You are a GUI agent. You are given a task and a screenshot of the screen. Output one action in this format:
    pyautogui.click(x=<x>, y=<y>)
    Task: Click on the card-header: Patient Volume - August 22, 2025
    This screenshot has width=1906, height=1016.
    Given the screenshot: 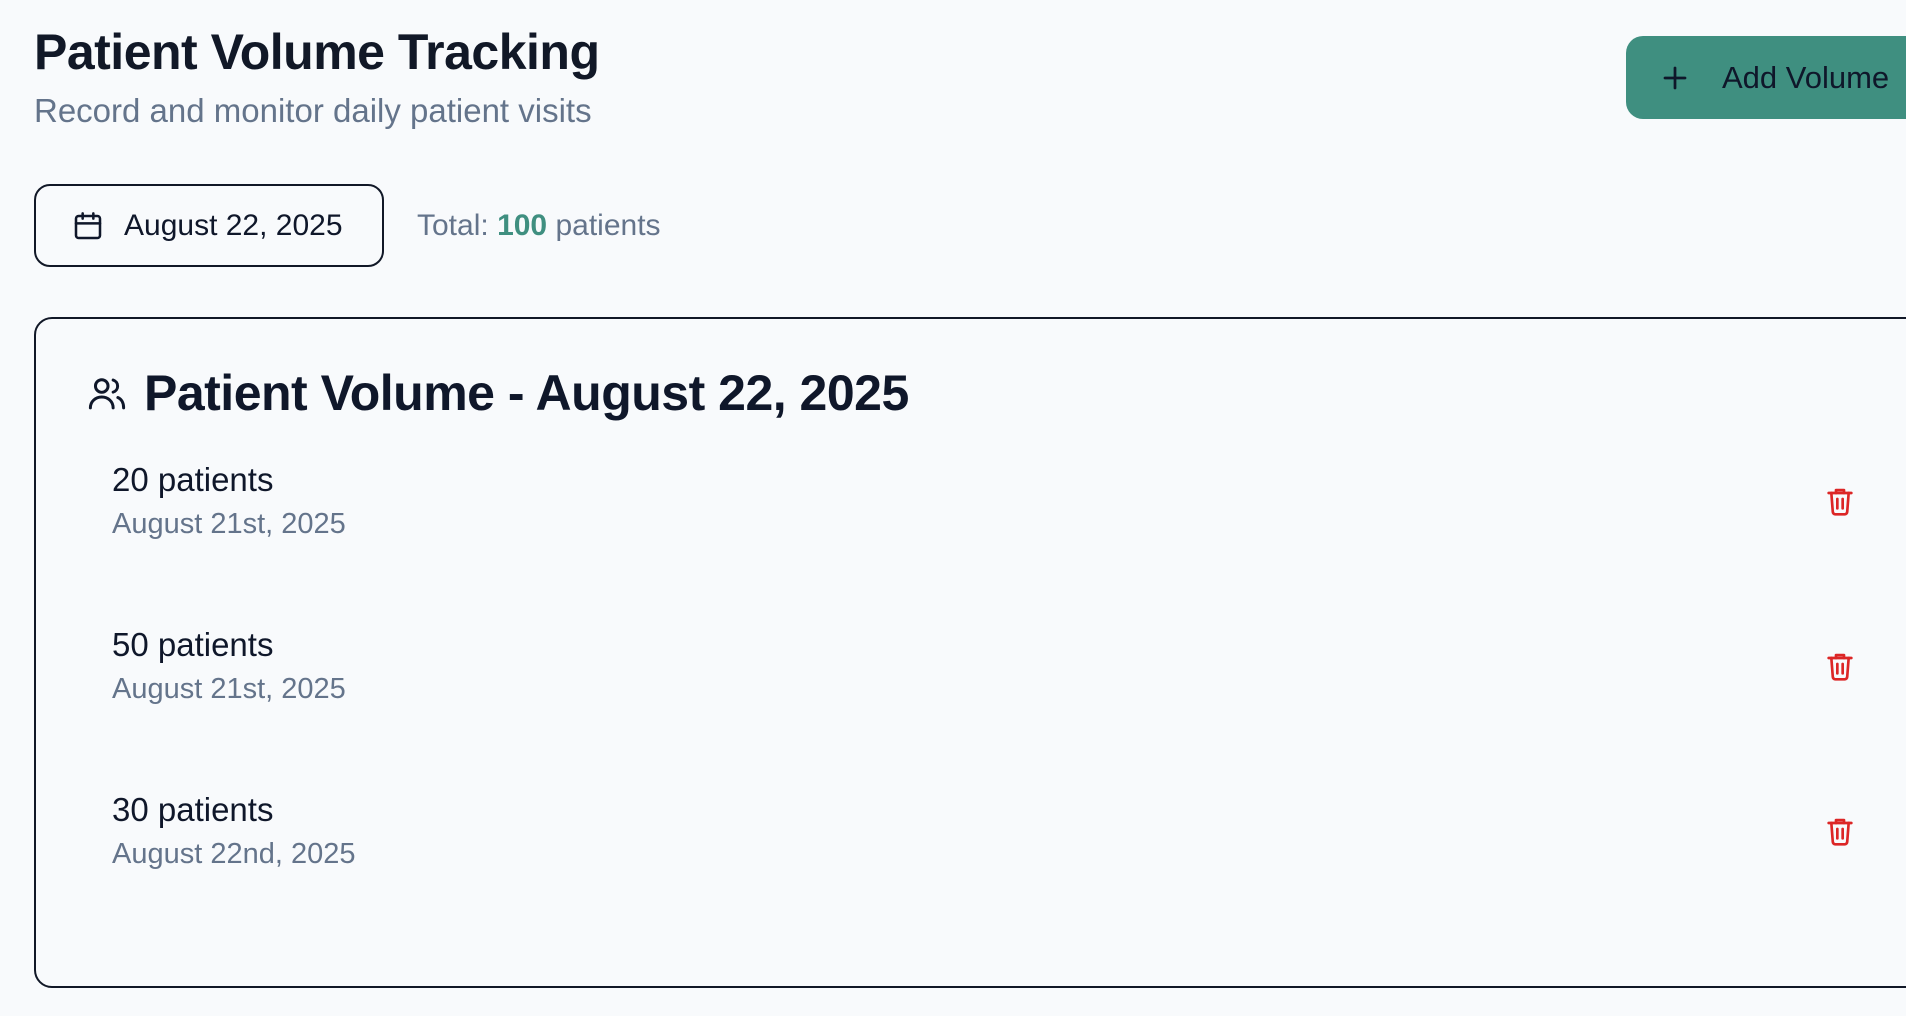 What is the action you would take?
    pyautogui.click(x=497, y=393)
    